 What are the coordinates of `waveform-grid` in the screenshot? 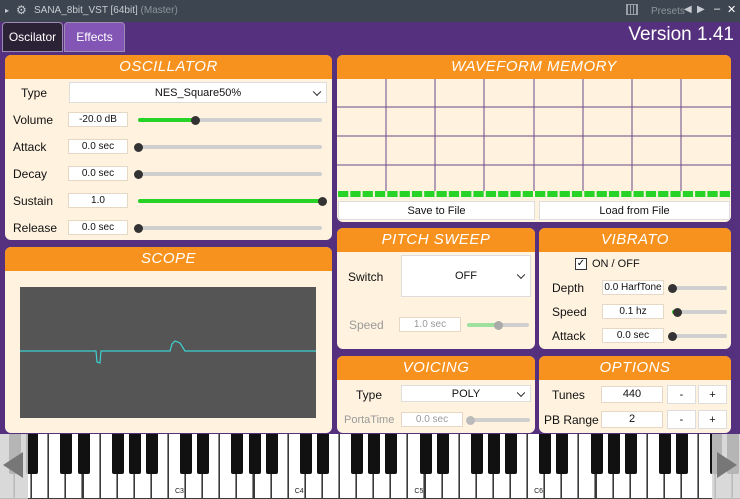 It's located at (534, 139).